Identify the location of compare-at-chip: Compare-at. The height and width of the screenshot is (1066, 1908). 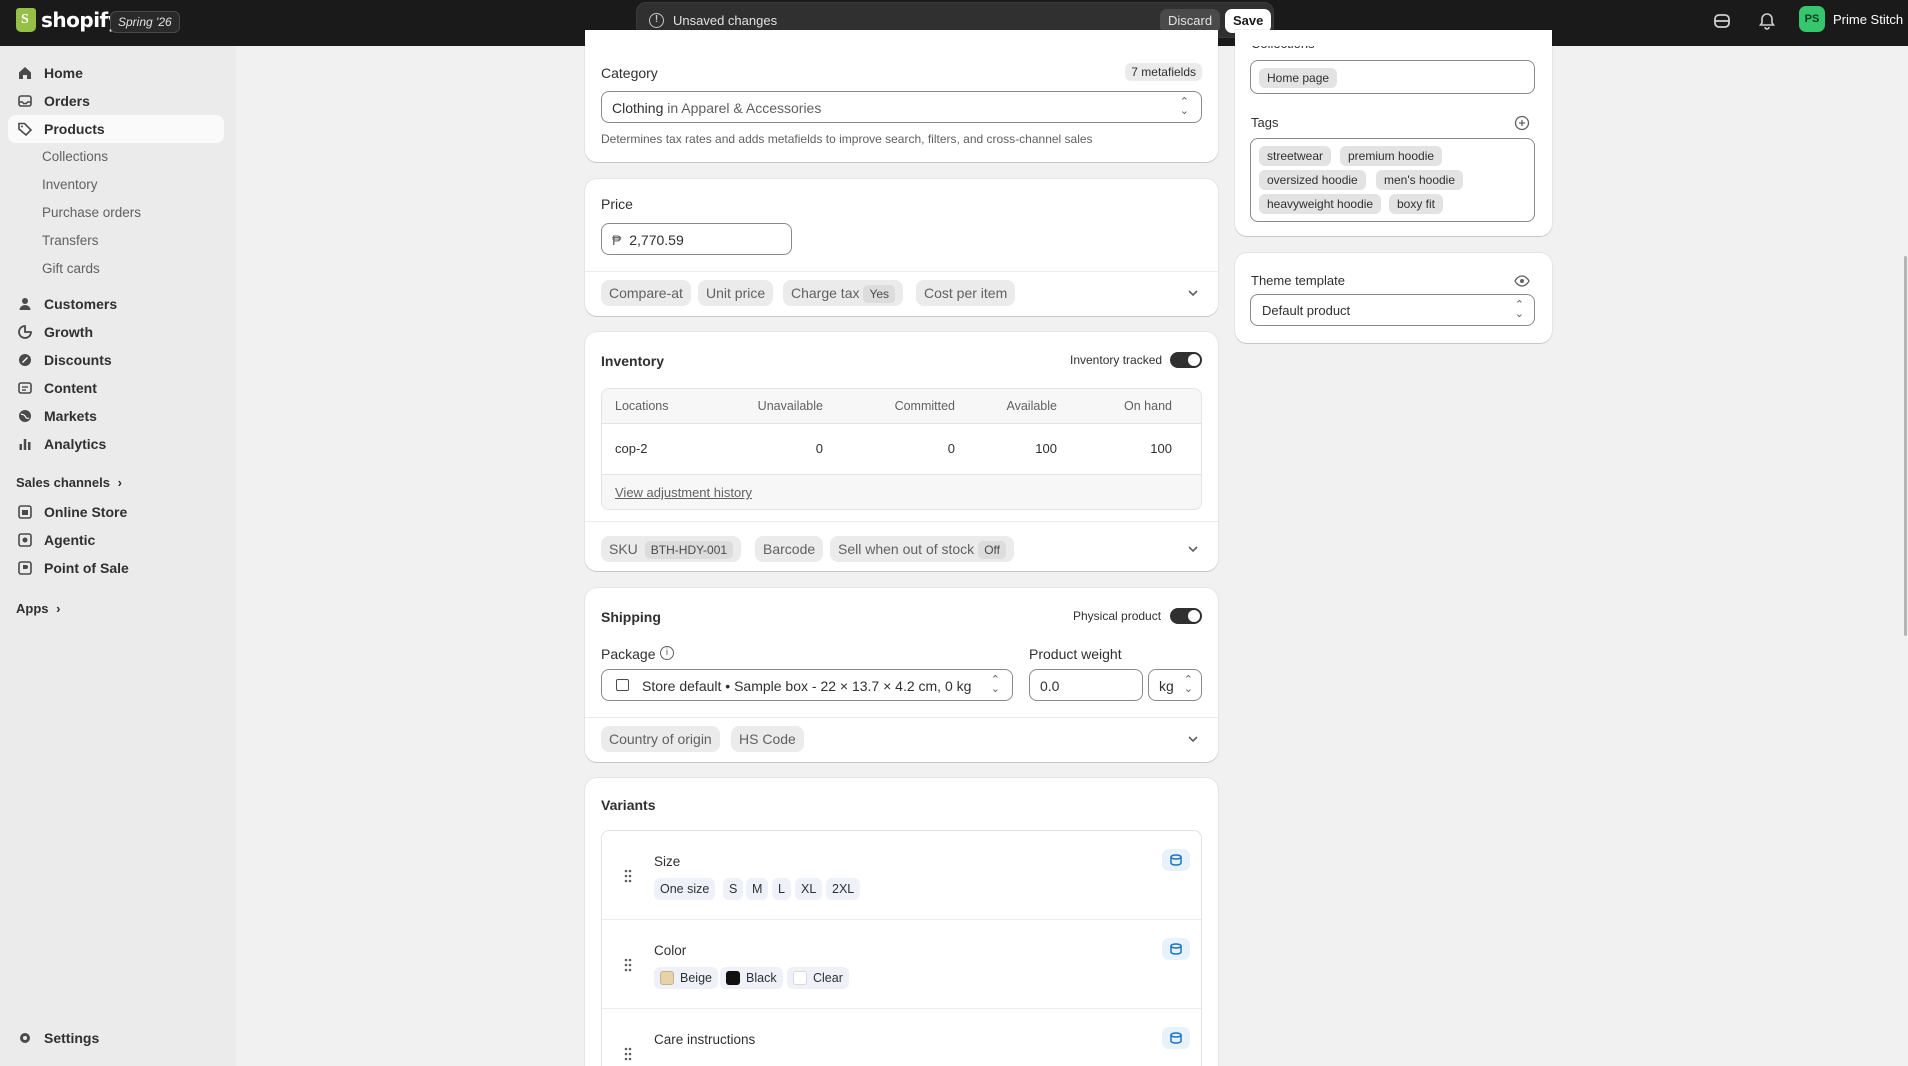
(646, 293).